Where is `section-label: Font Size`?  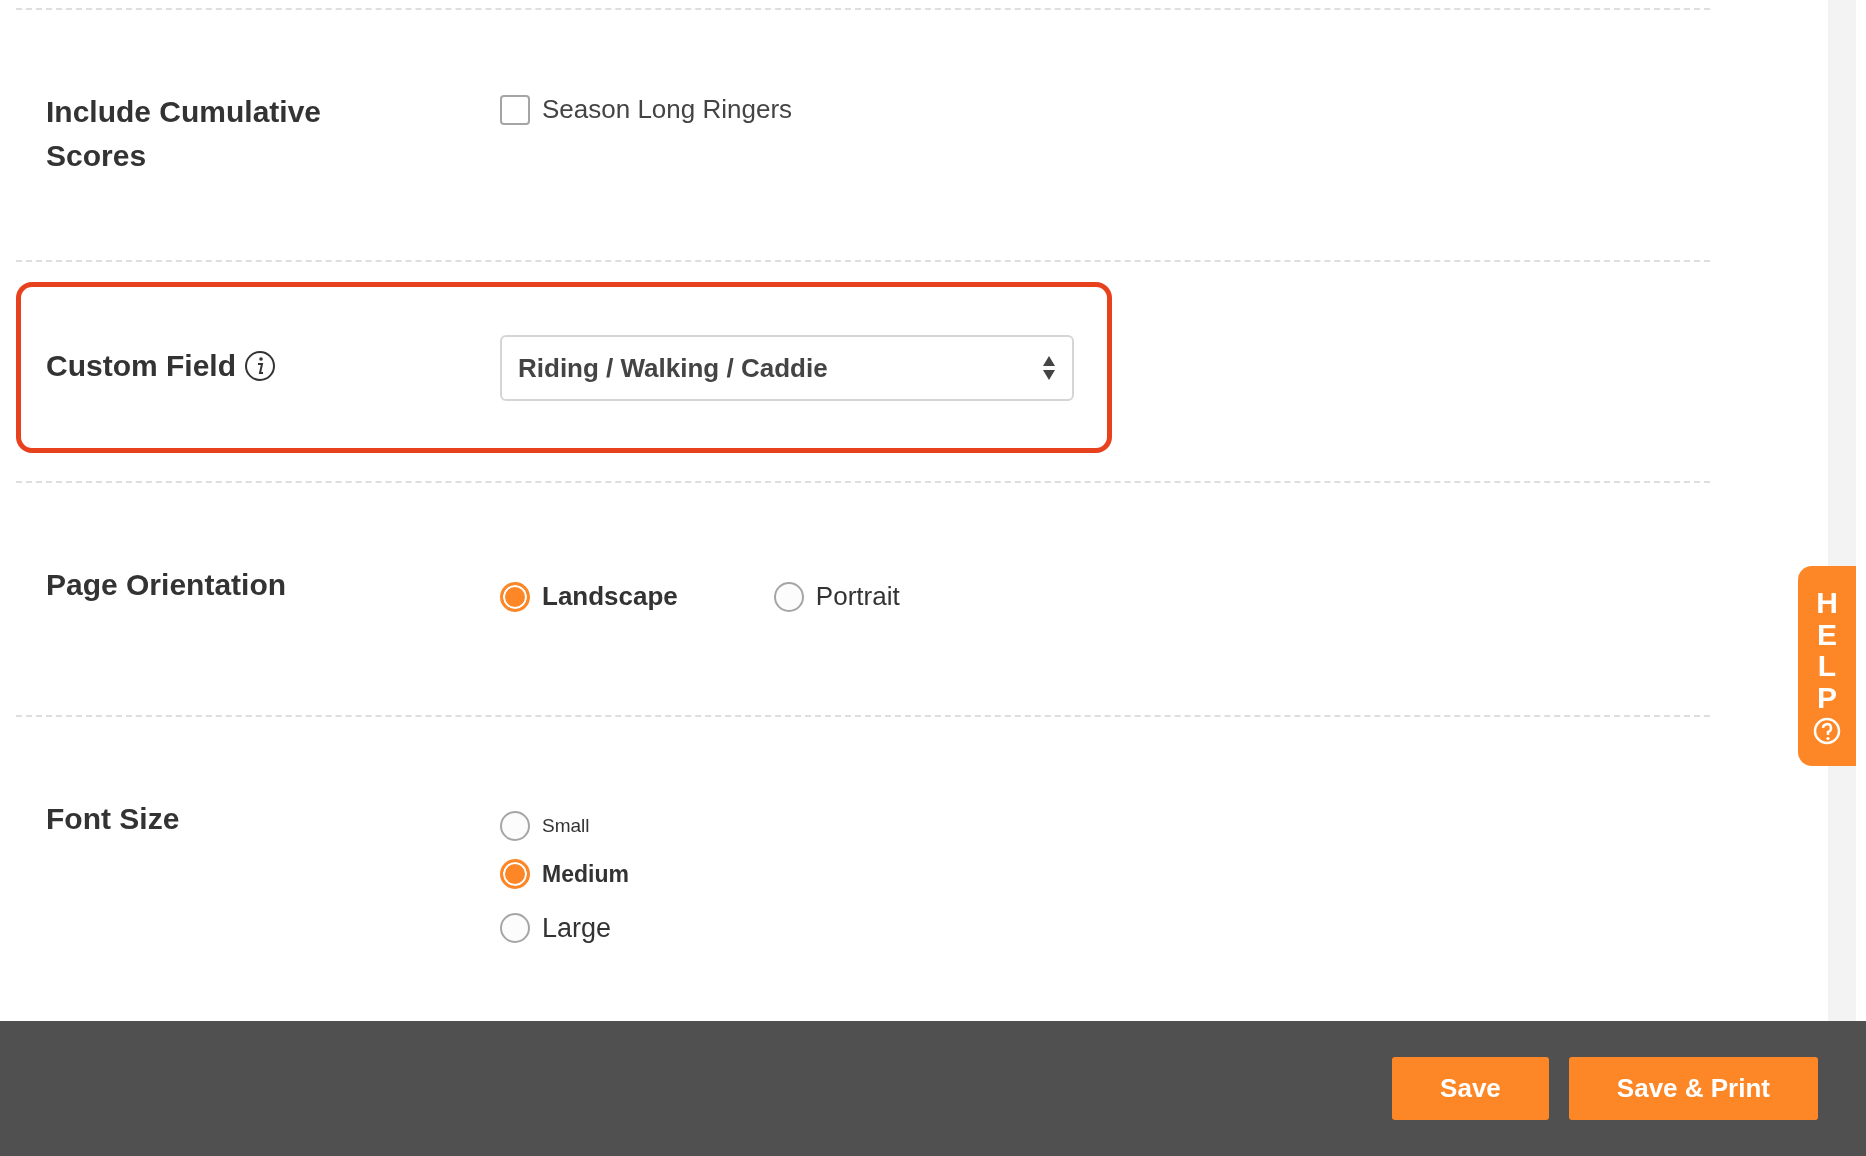 section-label: Font Size is located at coordinates (113, 819).